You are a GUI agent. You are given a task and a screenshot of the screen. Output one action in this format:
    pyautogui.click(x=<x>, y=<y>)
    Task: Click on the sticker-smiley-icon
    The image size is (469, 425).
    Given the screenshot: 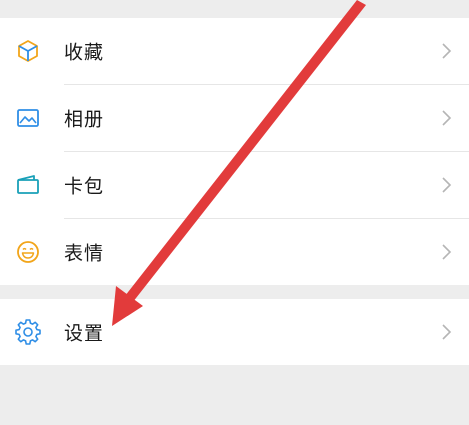 What is the action you would take?
    pyautogui.click(x=28, y=252)
    